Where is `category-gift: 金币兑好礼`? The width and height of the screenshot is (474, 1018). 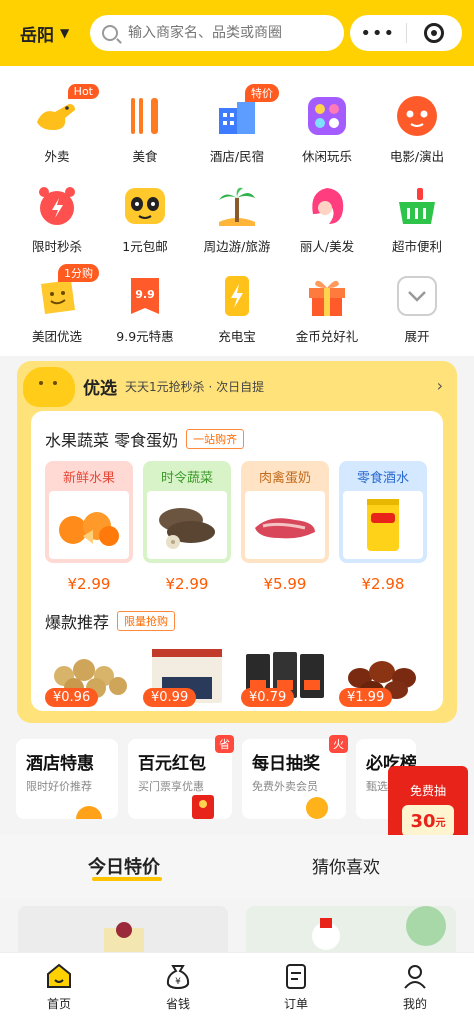
category-gift: 金币兑好礼 is located at coordinates (327, 308).